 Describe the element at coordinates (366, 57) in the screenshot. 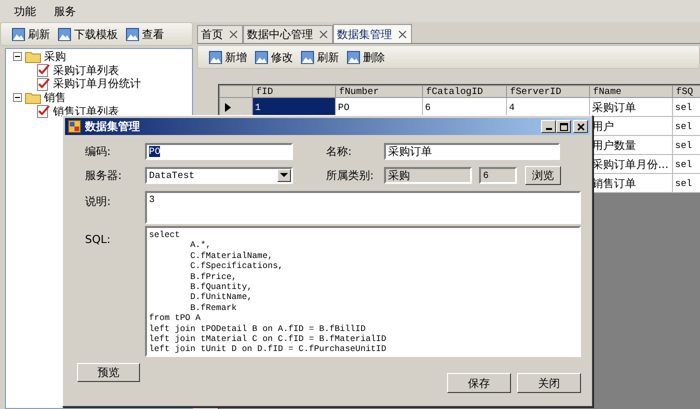

I see `toolbar-button: 删除` at that location.